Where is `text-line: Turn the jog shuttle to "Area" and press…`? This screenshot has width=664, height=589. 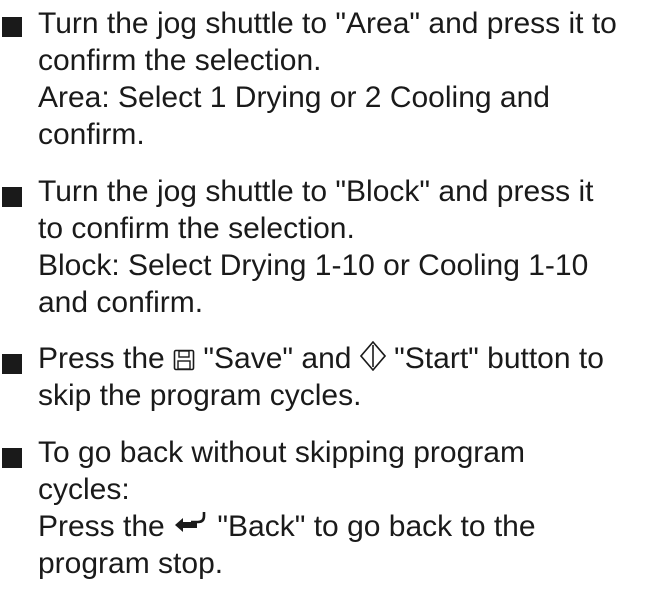
text-line: Turn the jog shuttle to "Area" and press… is located at coordinates (327, 23).